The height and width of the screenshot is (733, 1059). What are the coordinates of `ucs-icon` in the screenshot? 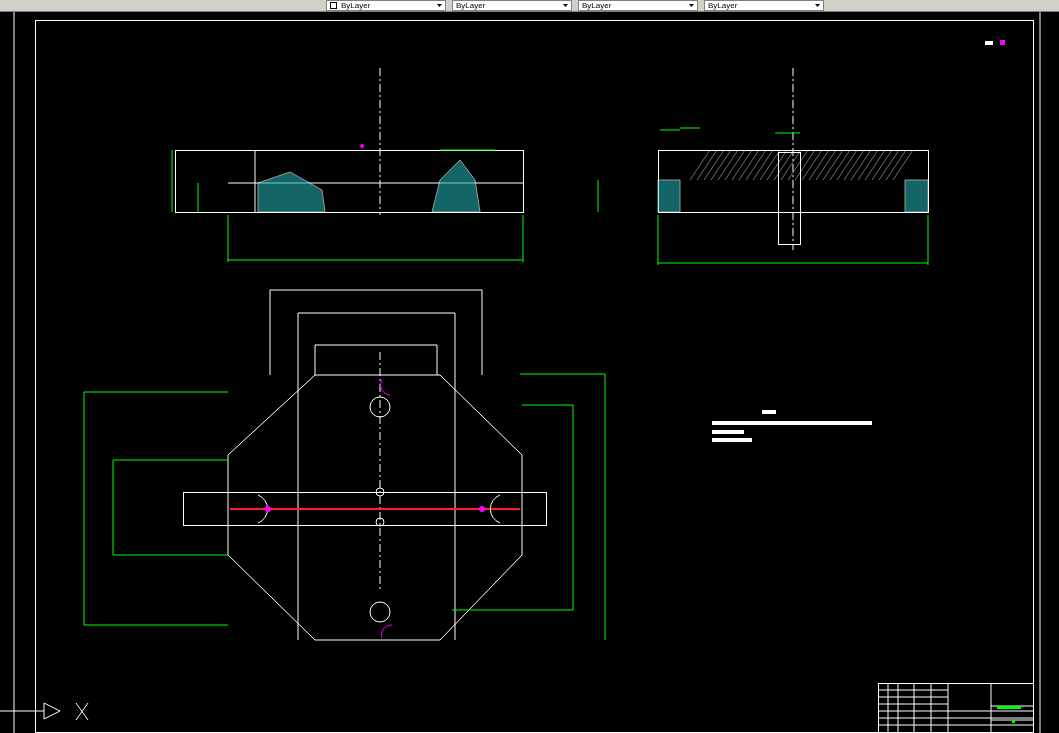 It's located at (44, 711).